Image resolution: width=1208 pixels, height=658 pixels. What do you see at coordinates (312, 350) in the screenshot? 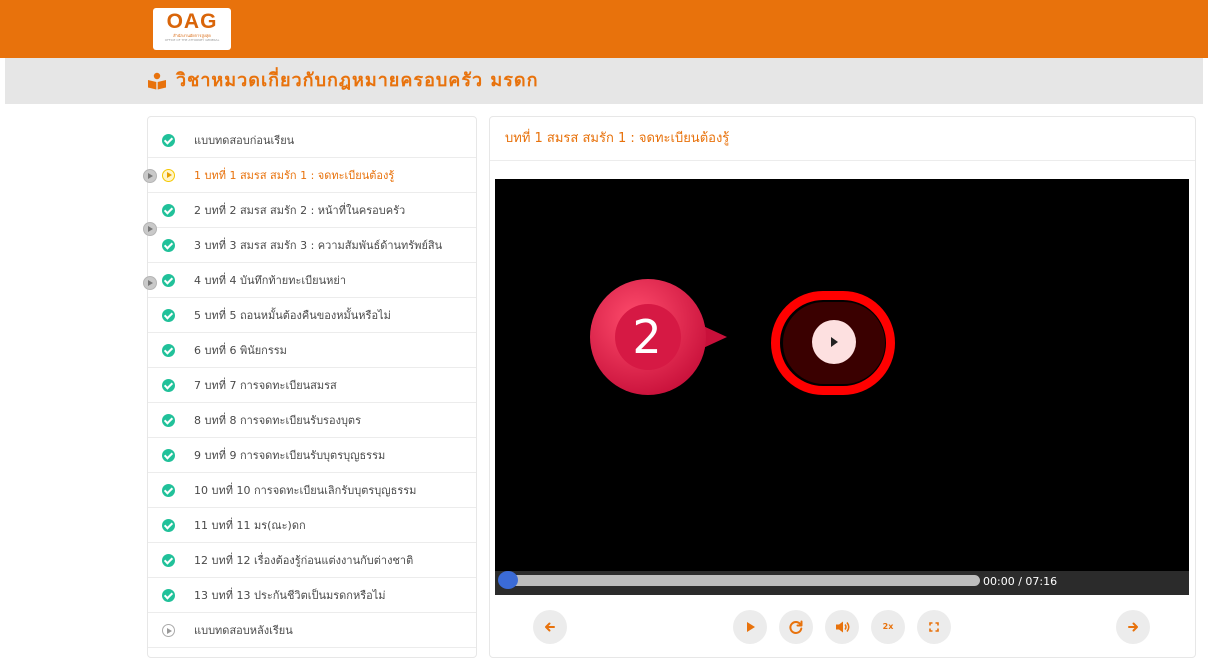
I see `lesson-item: 6 บทที่ 6 พินัยกรรม` at bounding box center [312, 350].